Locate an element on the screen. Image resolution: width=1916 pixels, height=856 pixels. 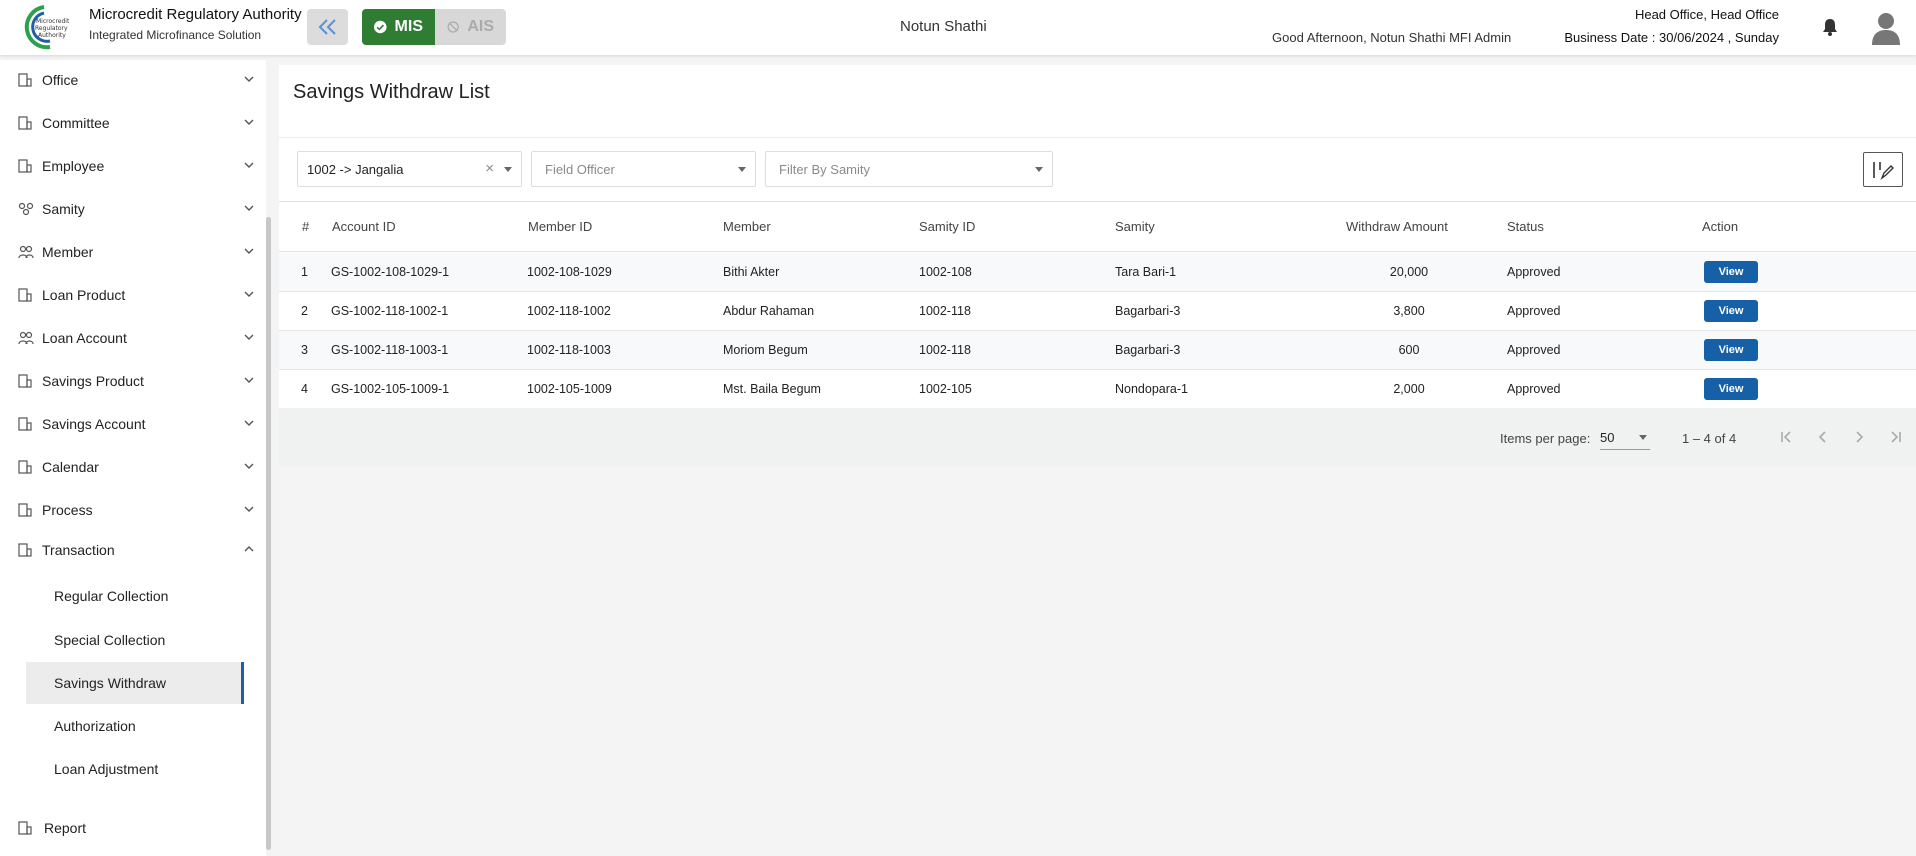
column-header-withdraw-amount: Withdraw Amount is located at coordinates (1397, 226).